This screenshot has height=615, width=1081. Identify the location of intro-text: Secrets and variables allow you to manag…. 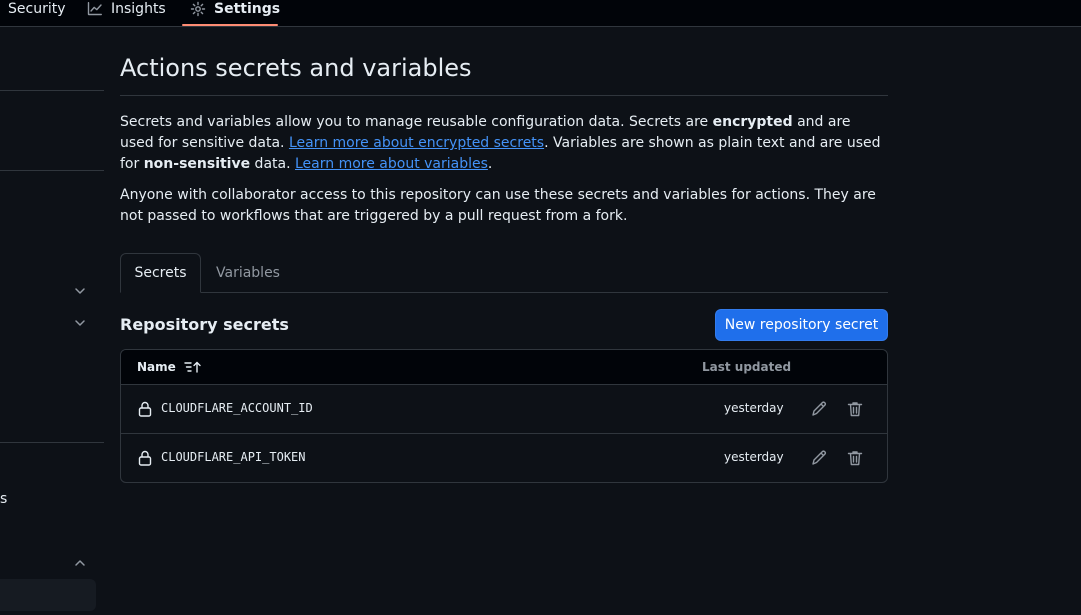
(416, 122).